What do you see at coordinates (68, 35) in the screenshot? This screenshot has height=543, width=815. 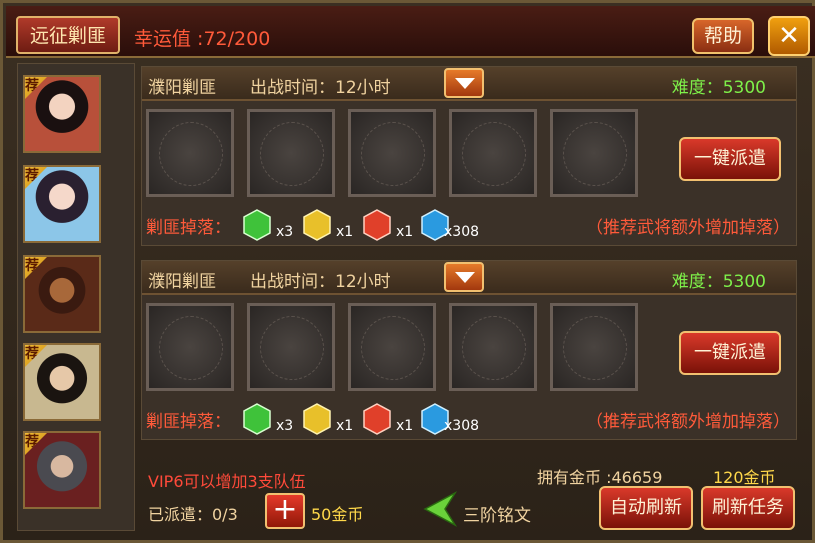 I see `tab-expedition: 远征剿匪` at bounding box center [68, 35].